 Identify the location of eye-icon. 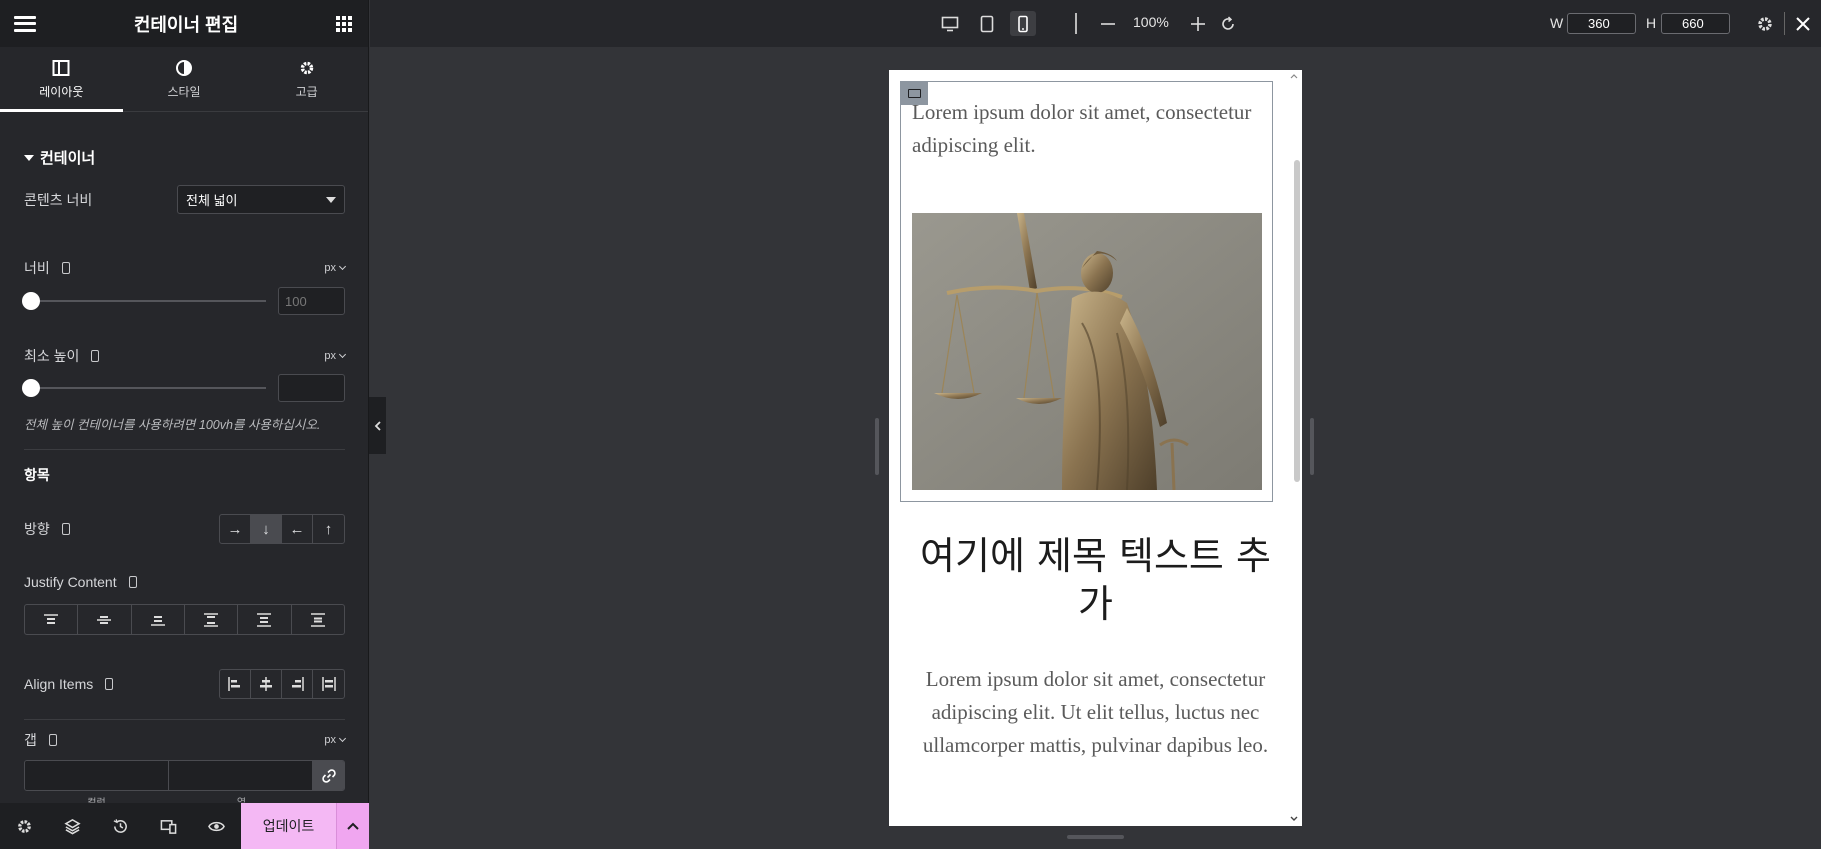
(216, 826).